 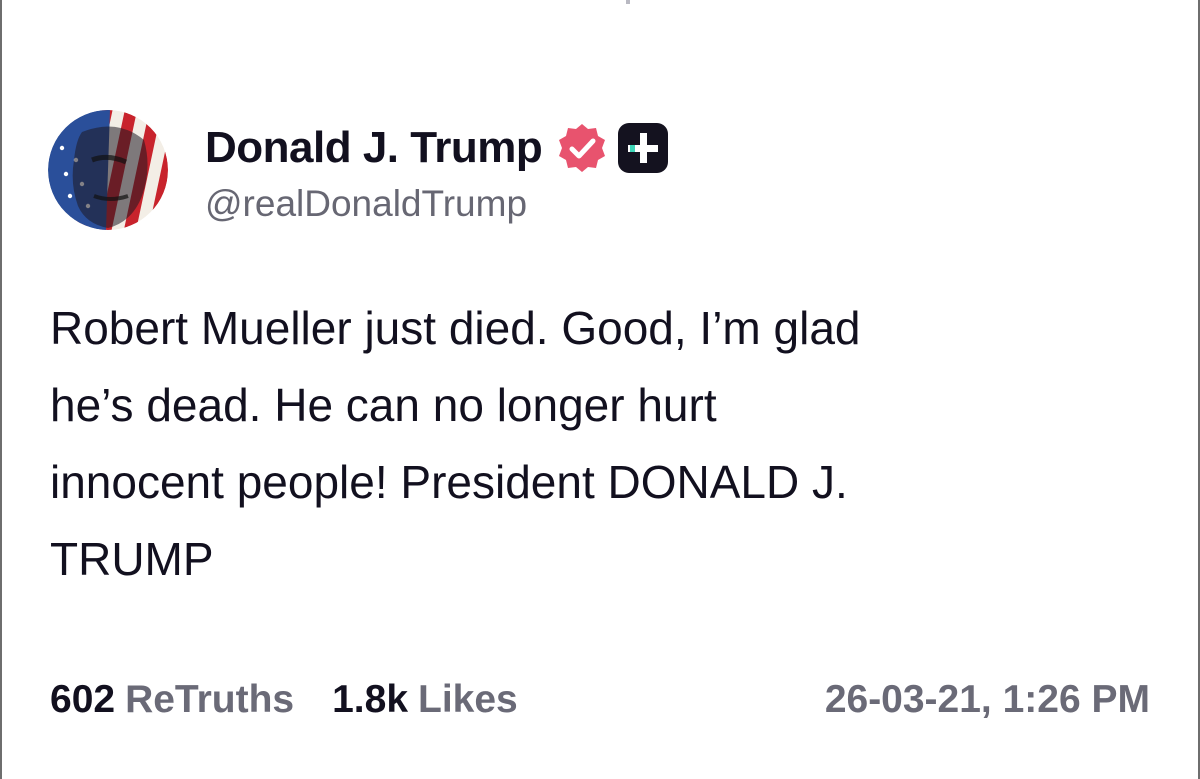 What do you see at coordinates (987, 699) in the screenshot?
I see `post-timestamp: 26-03-21, 1:26 PM` at bounding box center [987, 699].